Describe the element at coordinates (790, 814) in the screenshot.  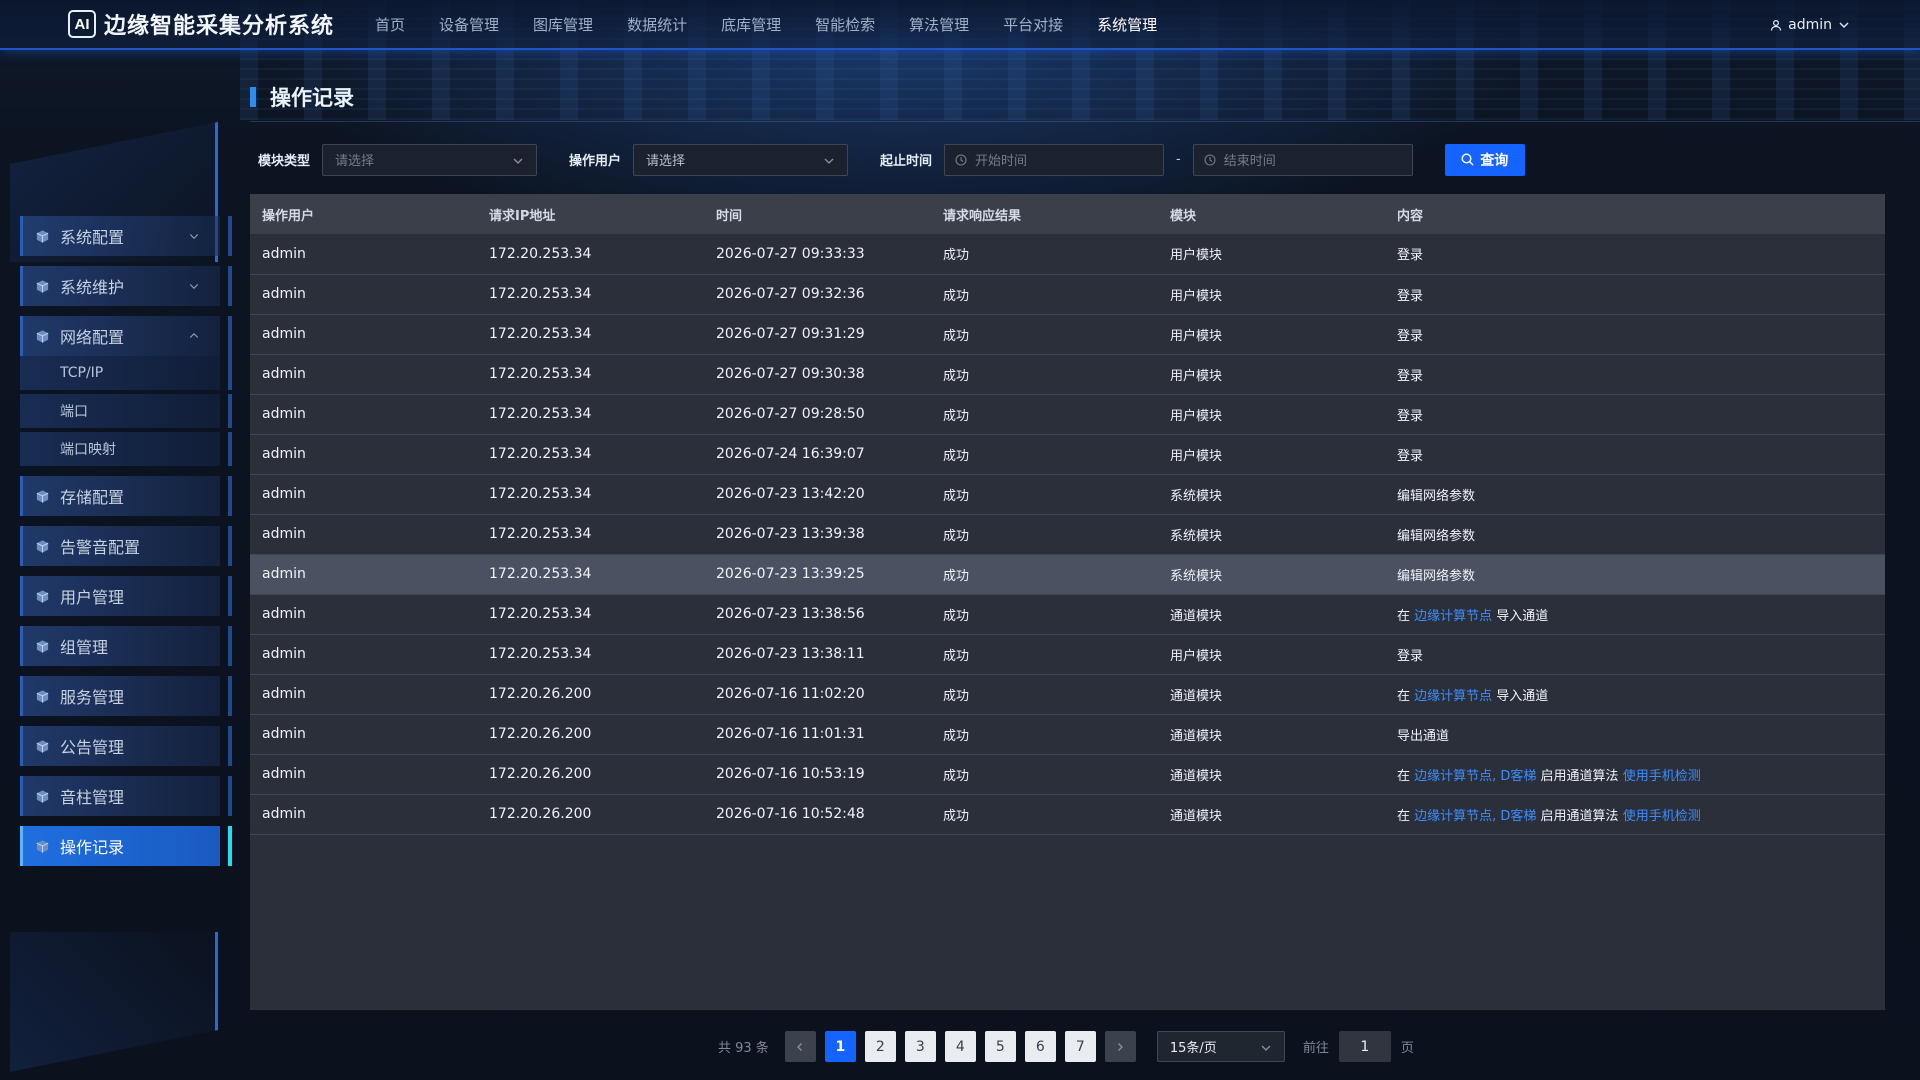
I see `cell-time: 2026-07-16 10:52:48` at that location.